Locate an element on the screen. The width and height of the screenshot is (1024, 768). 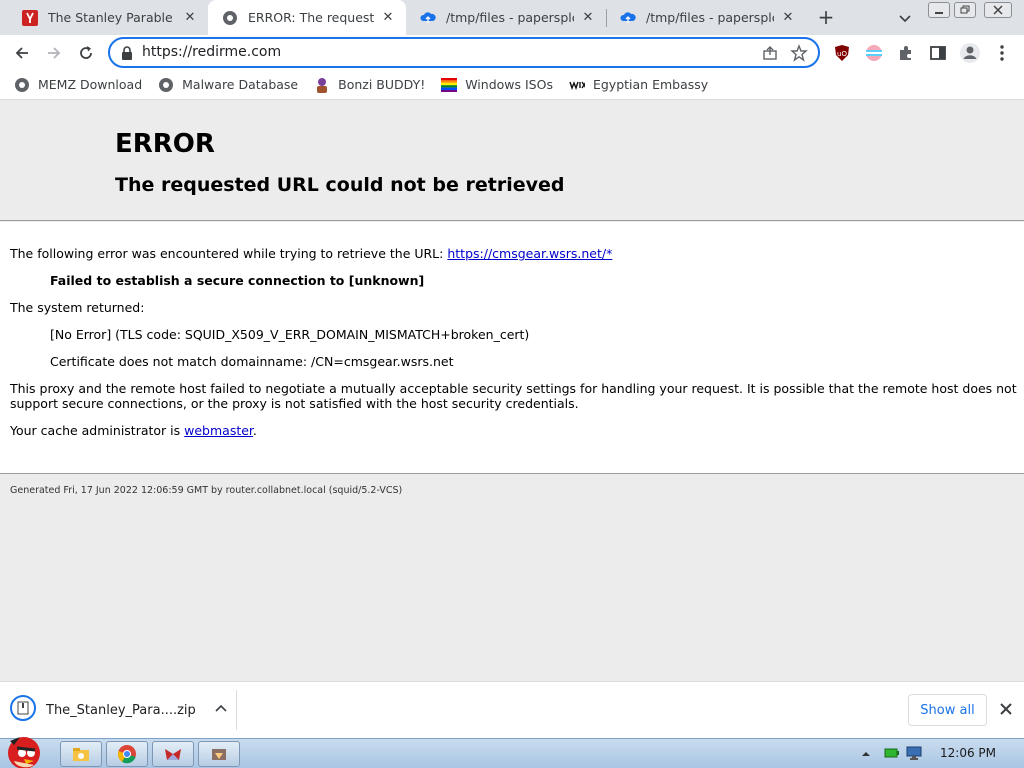
admin-prefix: Your cache administrator is is located at coordinates (95, 430).